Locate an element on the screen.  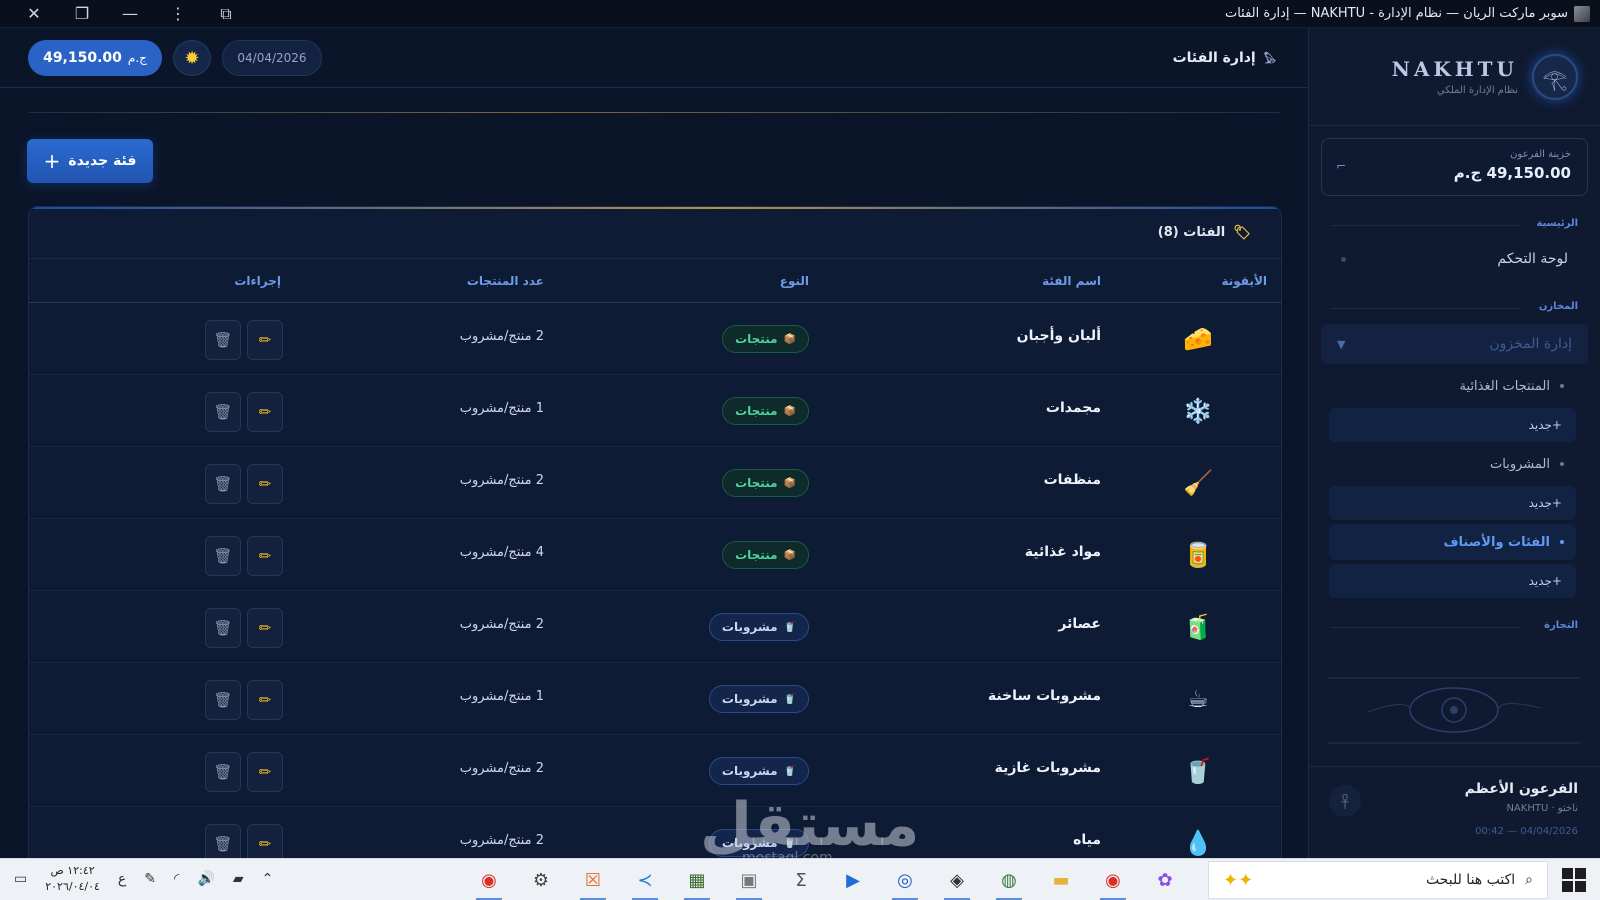
sidebar-item-dashboard: لوحة التحكم is located at coordinates (1454, 259).